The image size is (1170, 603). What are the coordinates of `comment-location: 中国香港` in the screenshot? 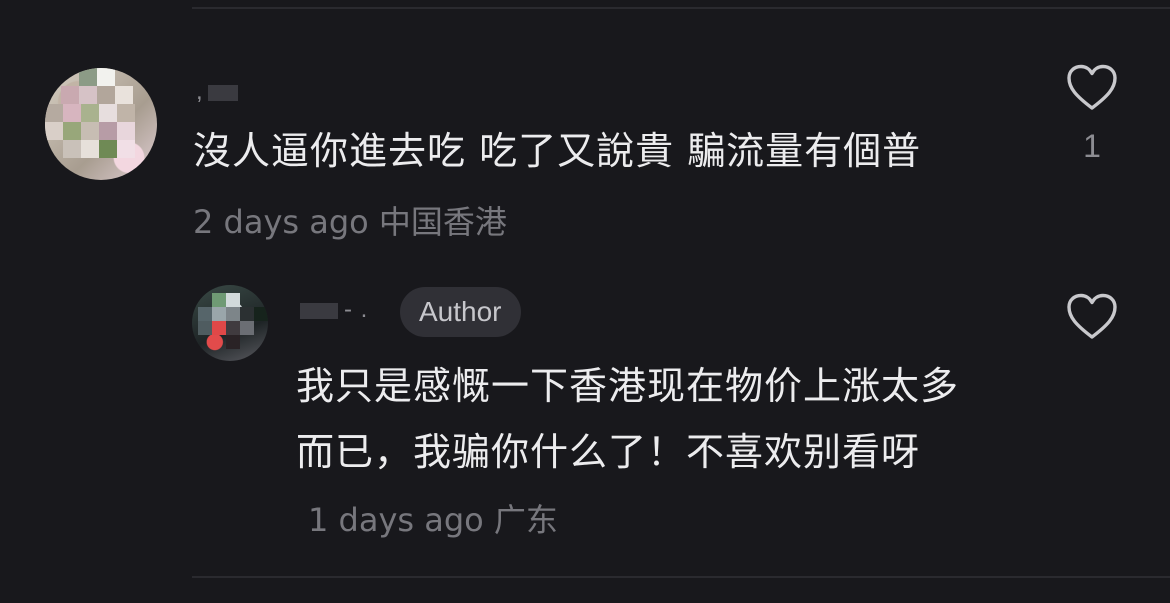 It's located at (442, 222).